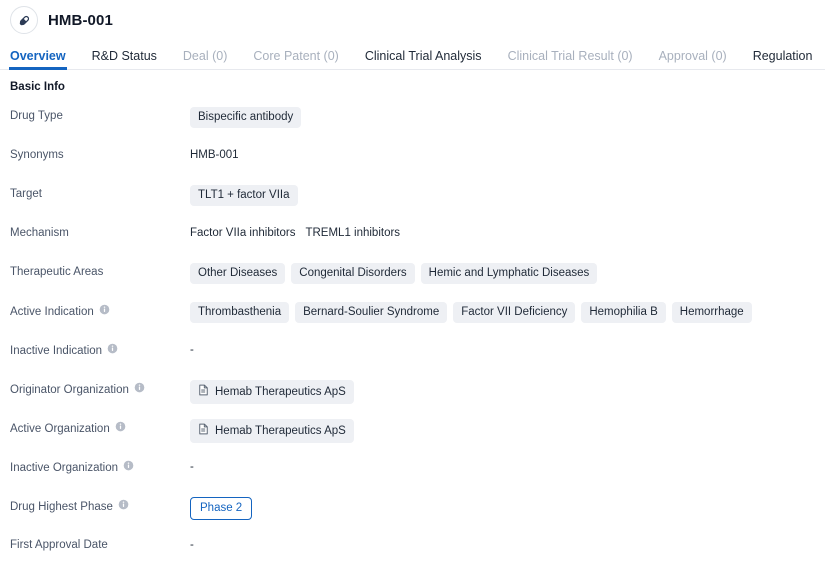 Image resolution: width=825 pixels, height=575 pixels. I want to click on field-row-drug-highest-phase: Drug Highest Phase Phase 2, so click(412, 516).